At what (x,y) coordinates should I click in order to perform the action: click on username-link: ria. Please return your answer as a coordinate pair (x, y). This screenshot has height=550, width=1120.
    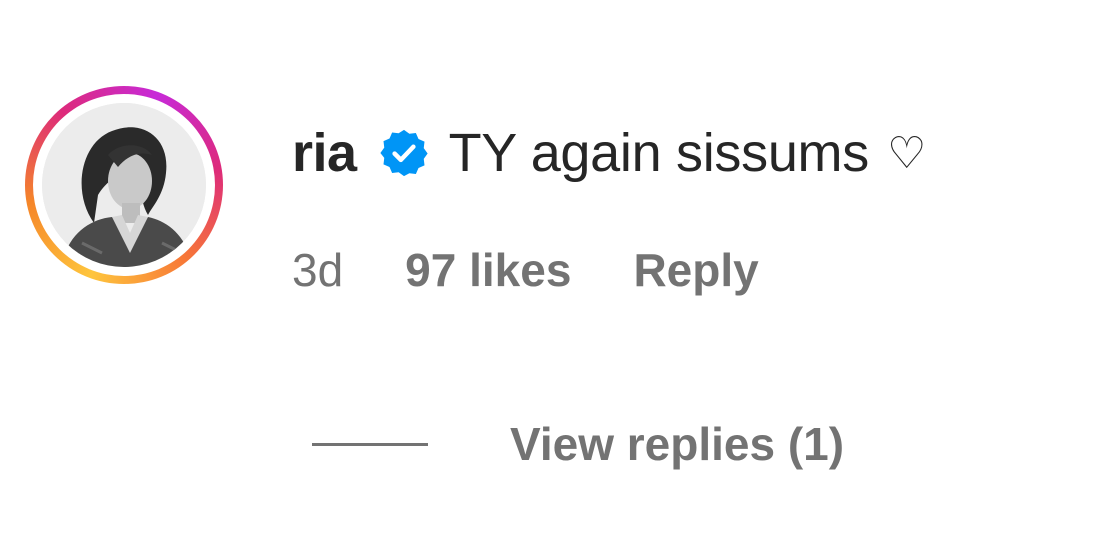
    Looking at the image, I should click on (324, 153).